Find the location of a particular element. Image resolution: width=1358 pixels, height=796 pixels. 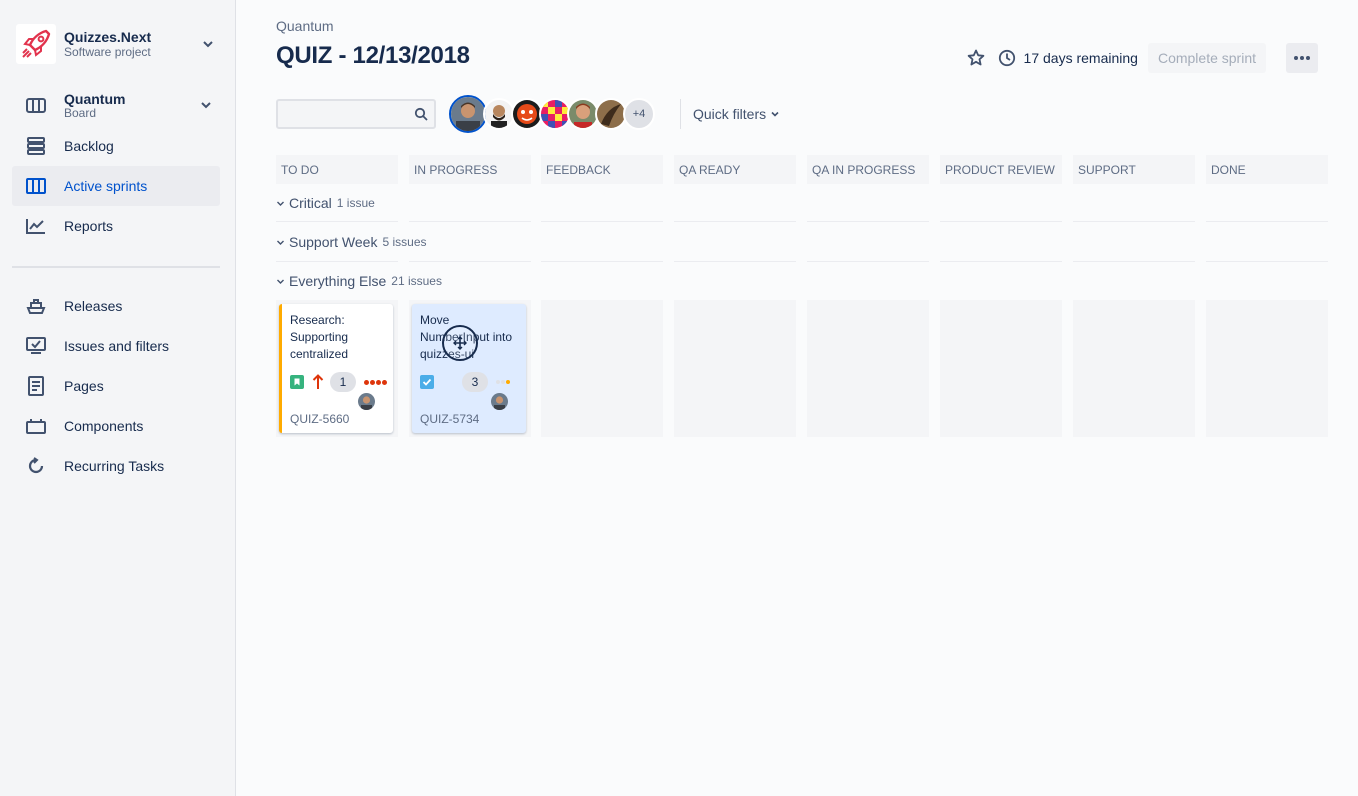

swimlane-count: 5 issues is located at coordinates (404, 242).